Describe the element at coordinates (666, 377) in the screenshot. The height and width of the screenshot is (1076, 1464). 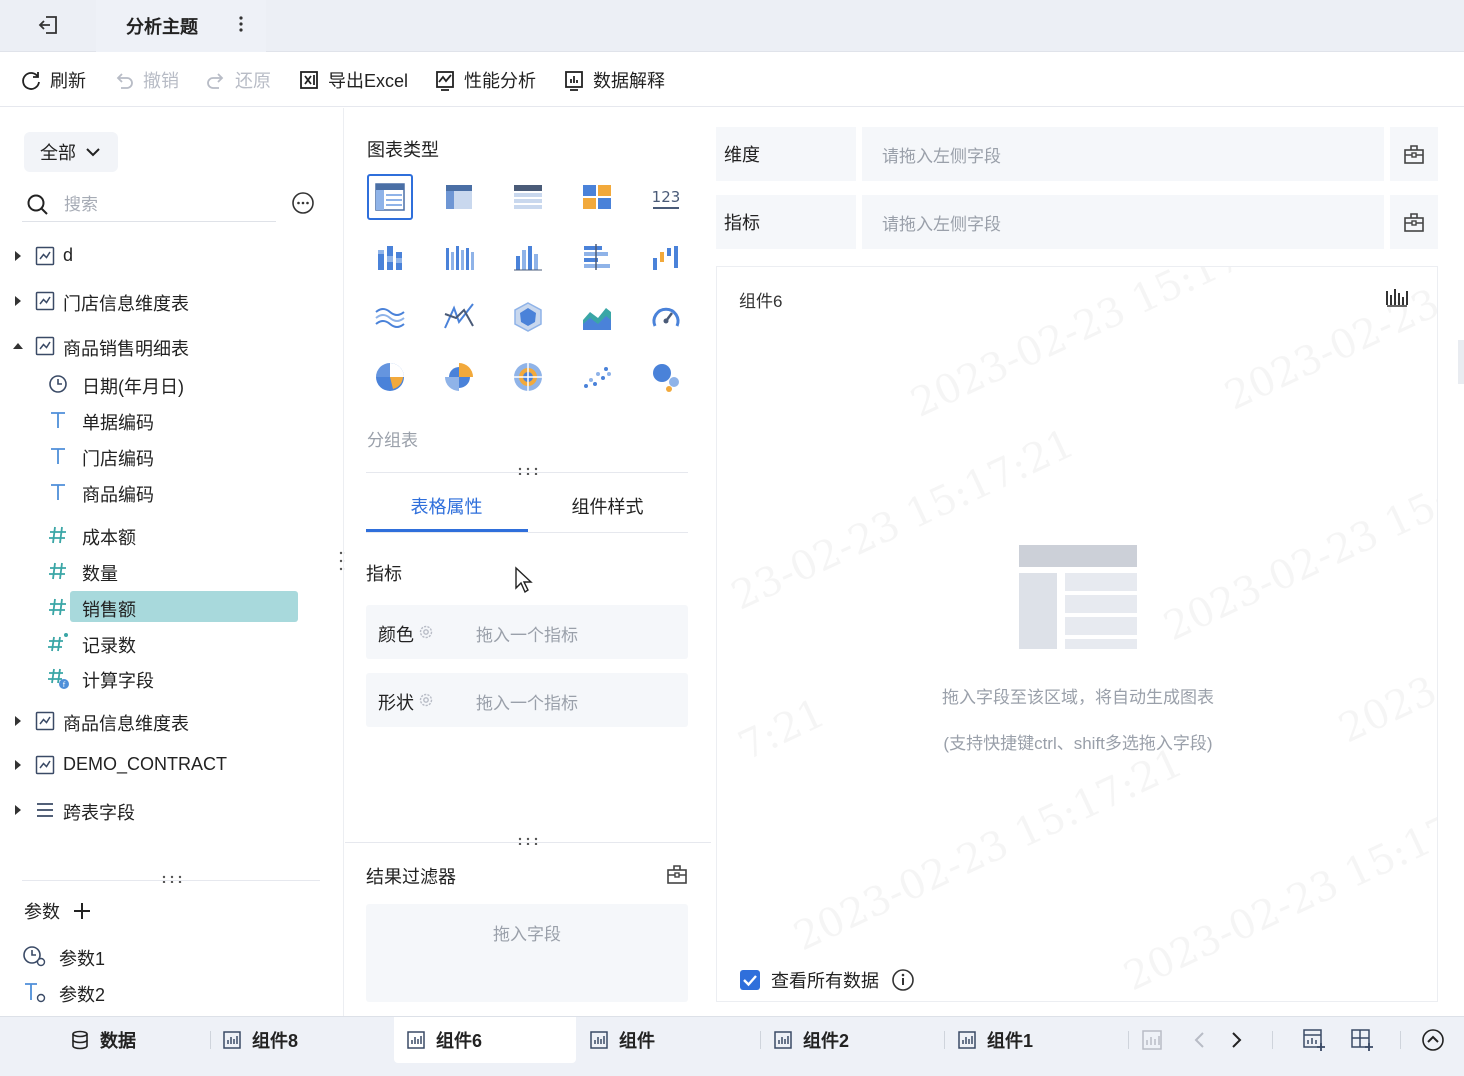
I see `bubble-icon` at that location.